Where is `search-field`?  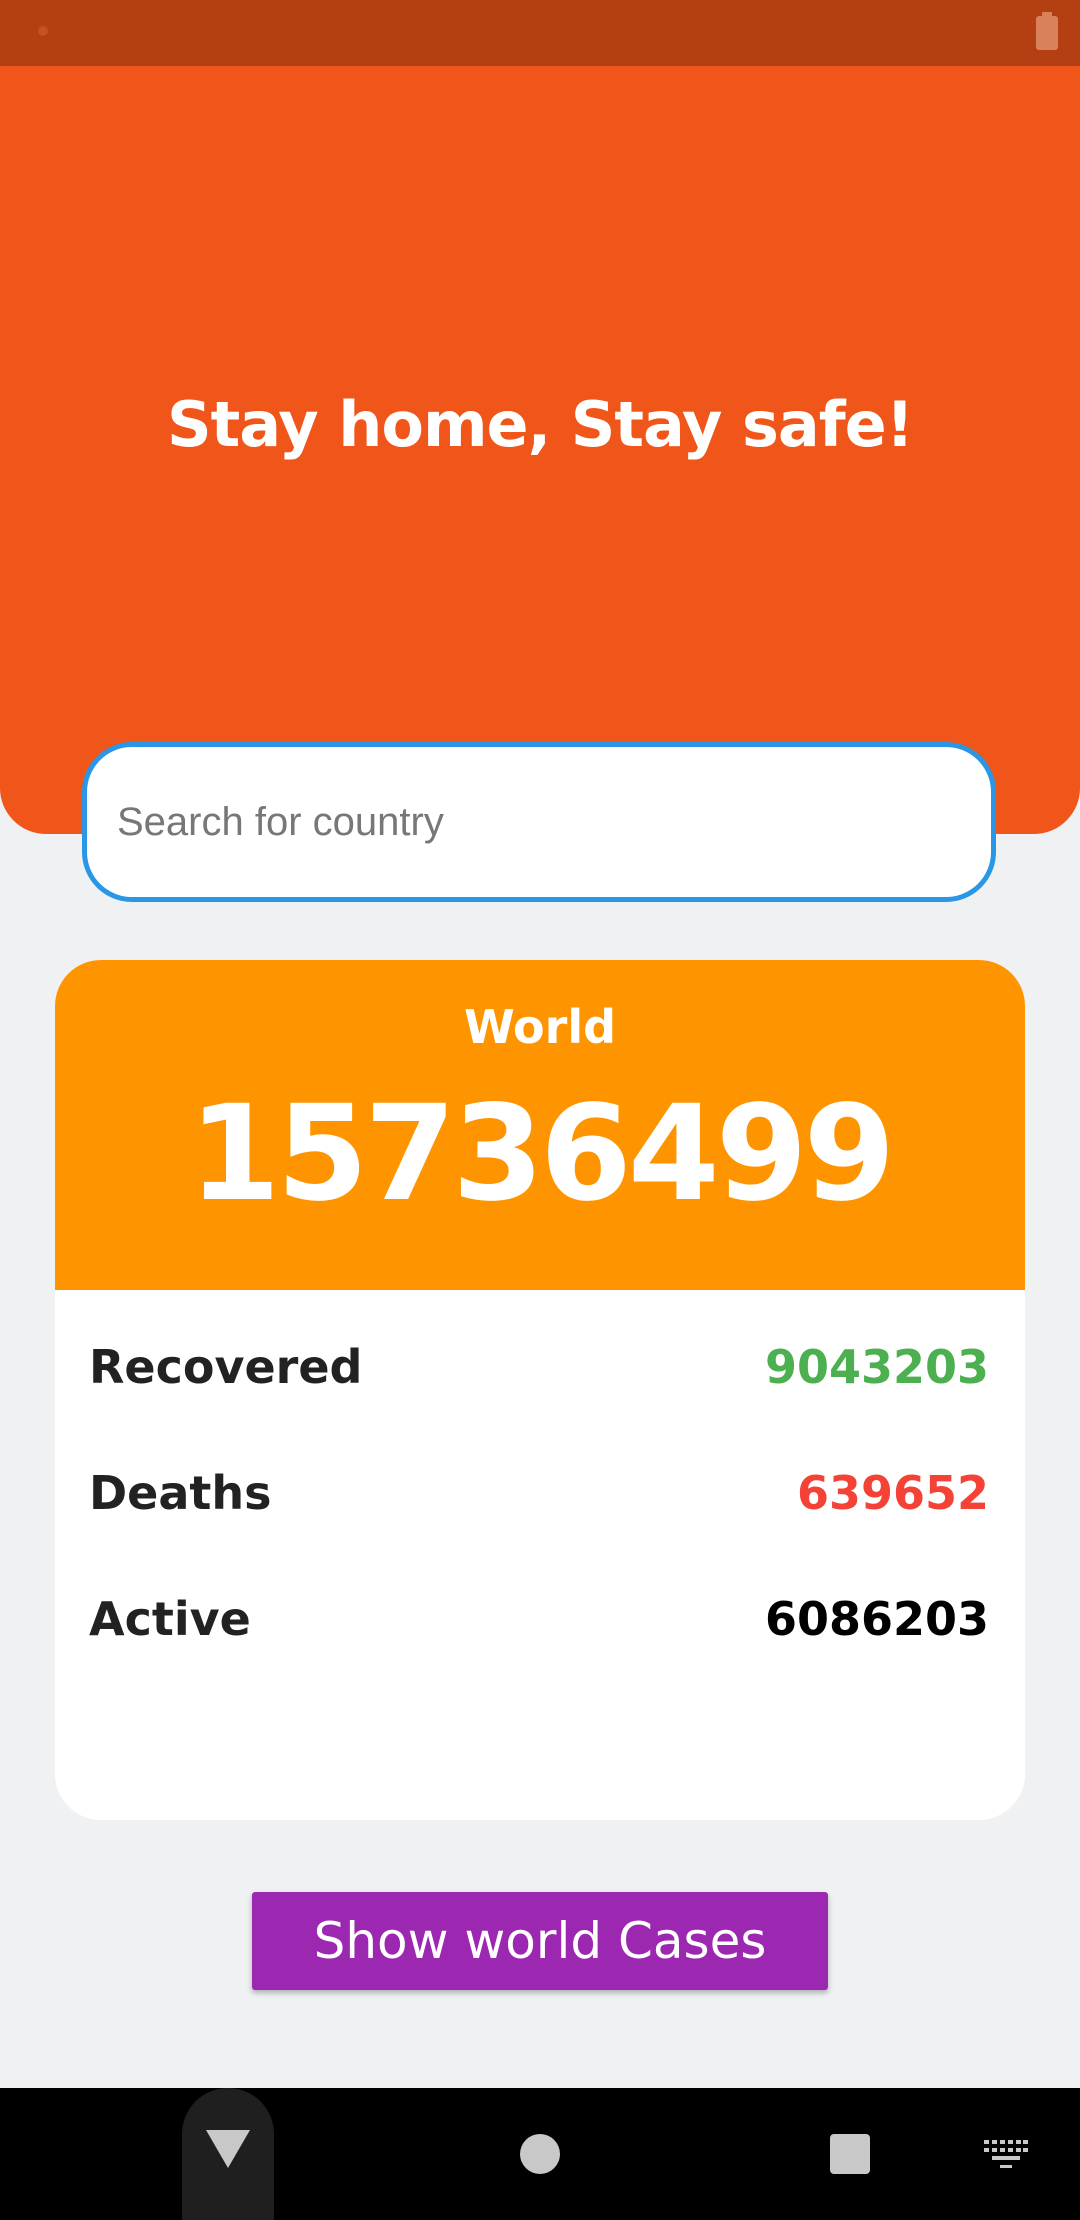
search-field is located at coordinates (539, 822).